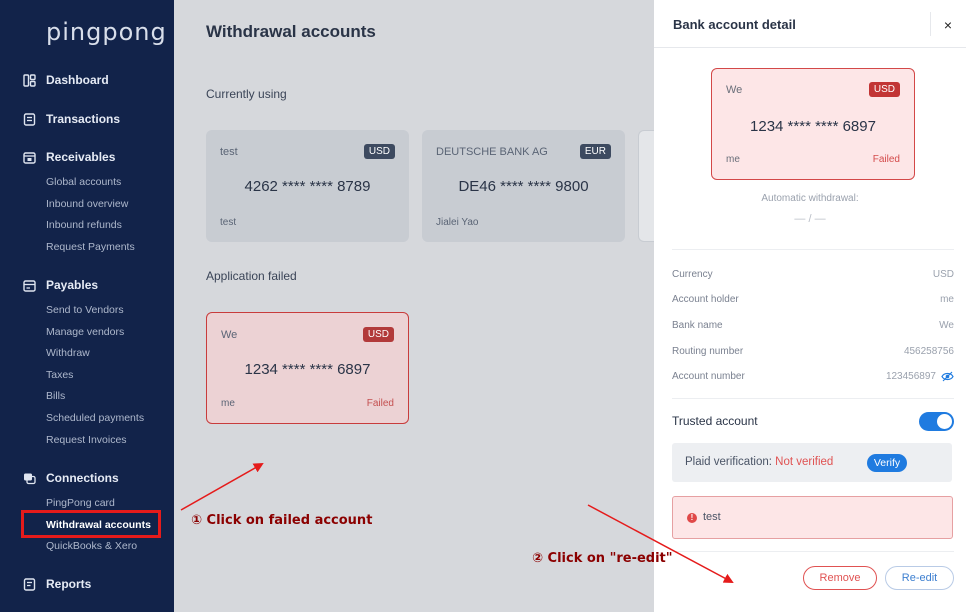  What do you see at coordinates (947, 378) in the screenshot?
I see `eye-icon` at bounding box center [947, 378].